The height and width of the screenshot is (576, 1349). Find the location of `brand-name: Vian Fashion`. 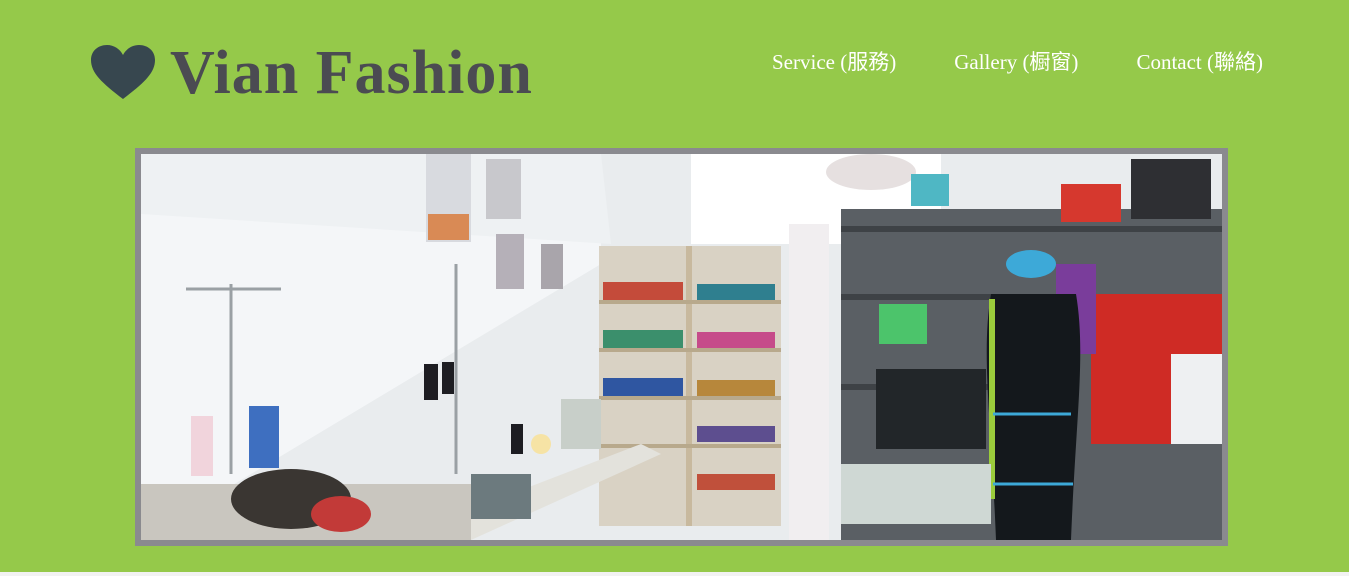

brand-name: Vian Fashion is located at coordinates (351, 73).